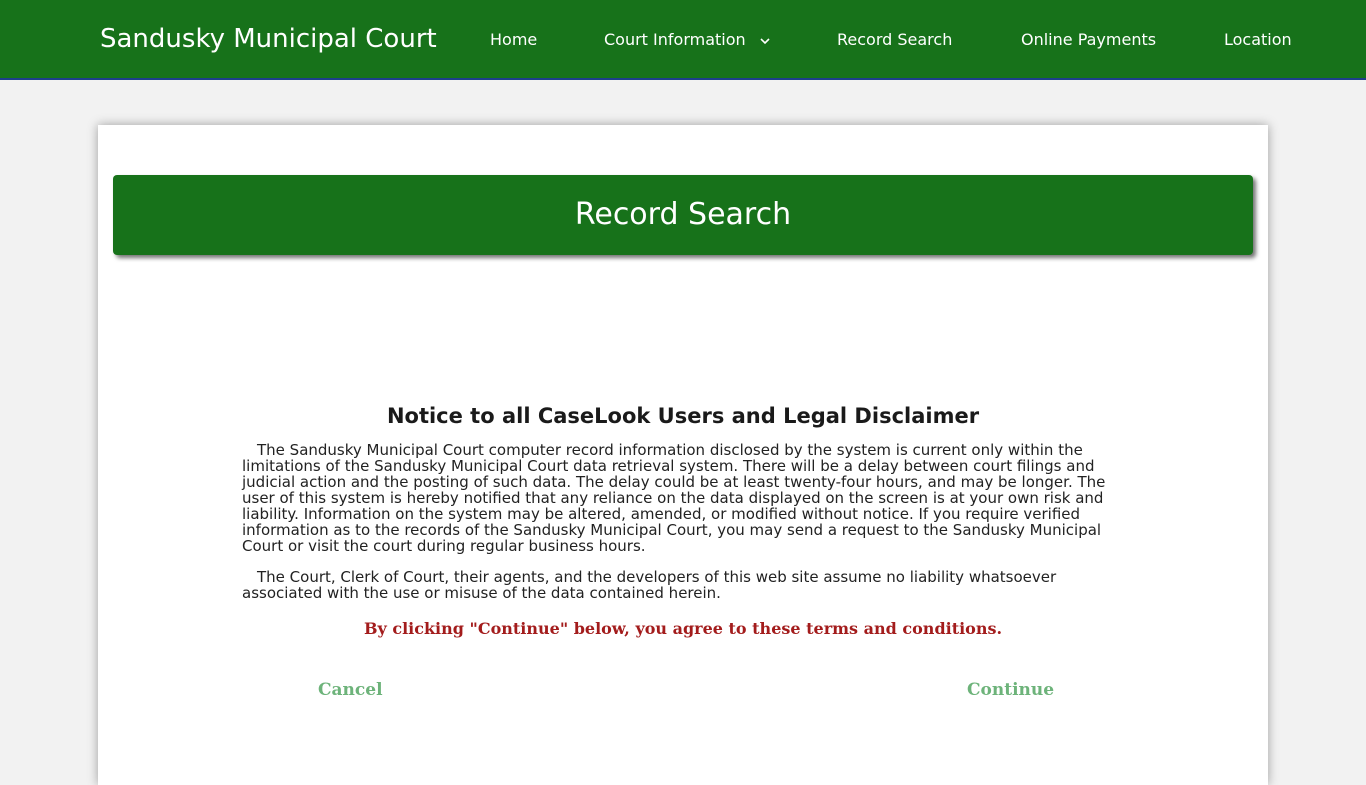  I want to click on nav-location: Location, so click(1258, 40).